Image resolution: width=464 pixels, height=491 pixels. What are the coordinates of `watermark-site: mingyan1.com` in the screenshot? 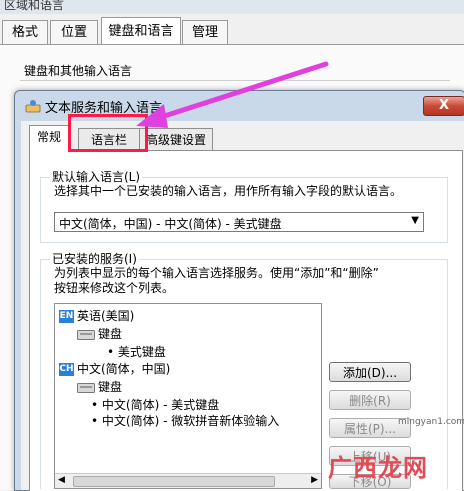 It's located at (431, 422).